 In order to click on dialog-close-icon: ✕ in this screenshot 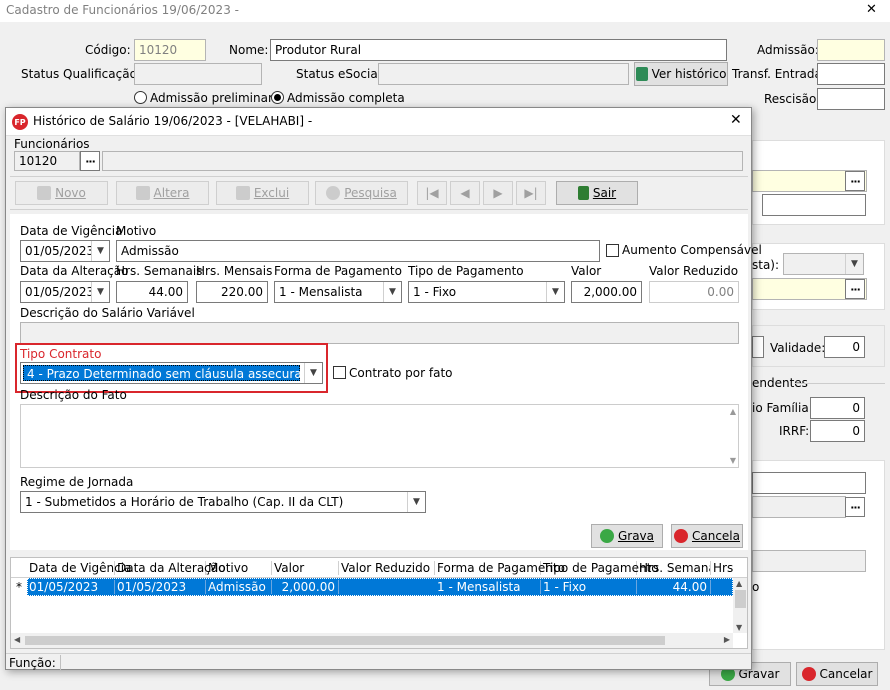, I will do `click(736, 120)`.